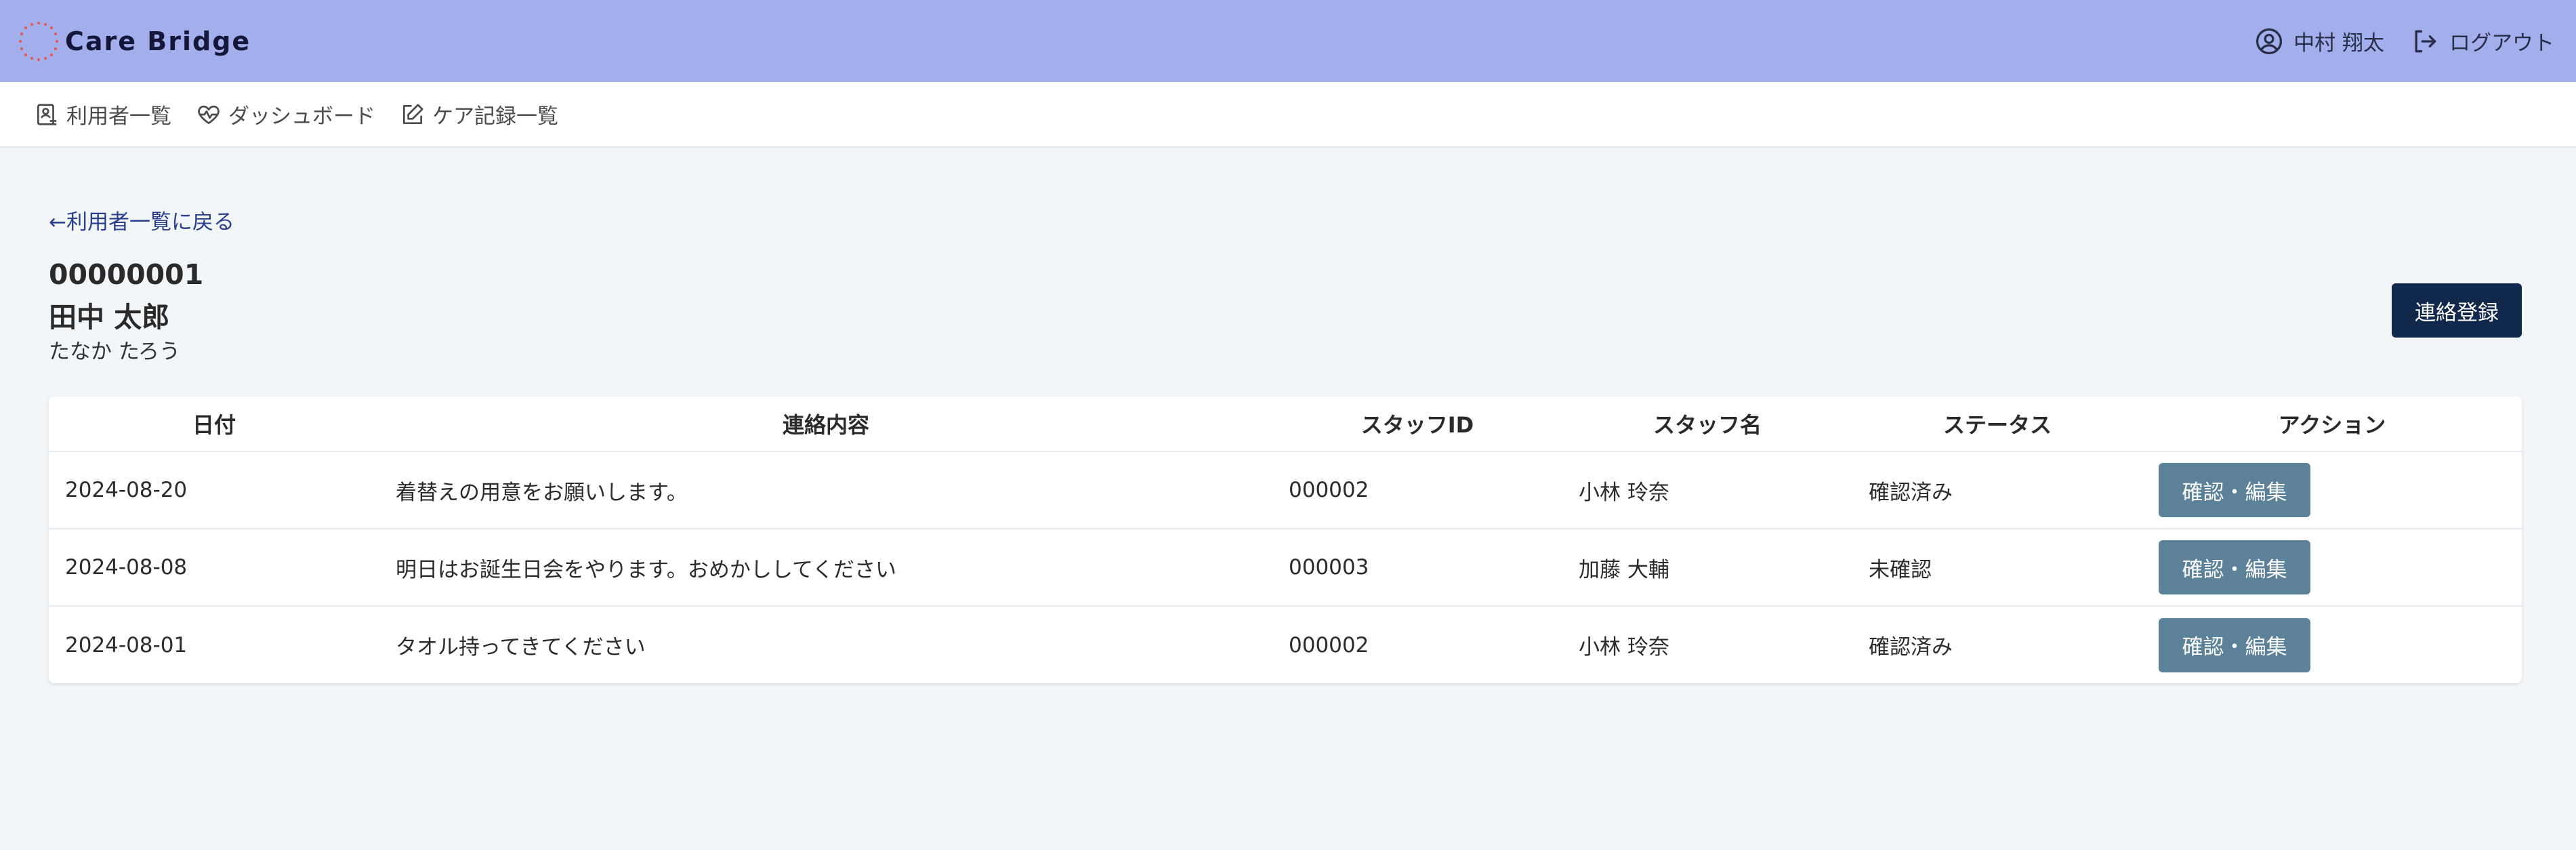  What do you see at coordinates (38, 41) in the screenshot?
I see `logo-icon` at bounding box center [38, 41].